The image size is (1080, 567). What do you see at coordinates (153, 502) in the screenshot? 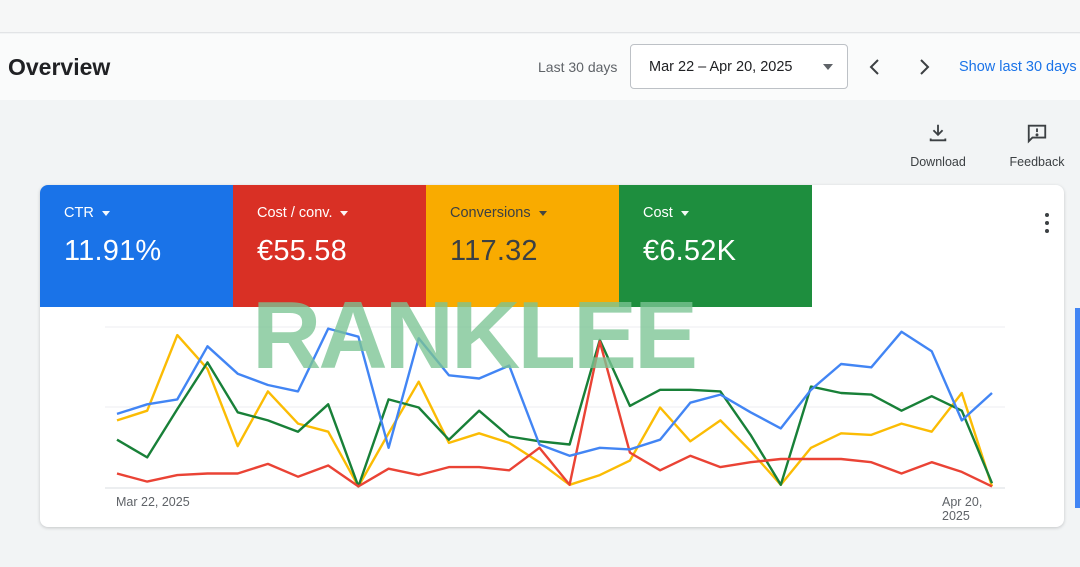
I see `x-axis-start-label: Mar 22, 2025` at bounding box center [153, 502].